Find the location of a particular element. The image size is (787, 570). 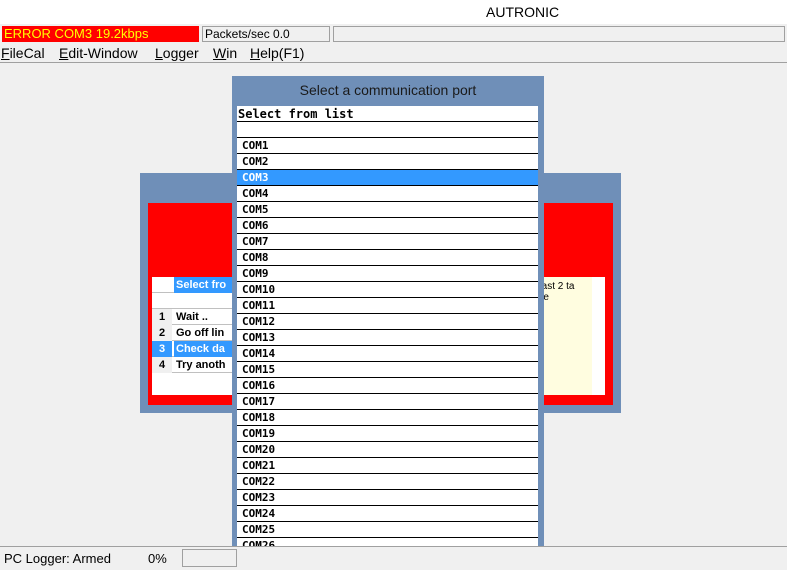

port-item-com23: COM23 is located at coordinates (387, 498).